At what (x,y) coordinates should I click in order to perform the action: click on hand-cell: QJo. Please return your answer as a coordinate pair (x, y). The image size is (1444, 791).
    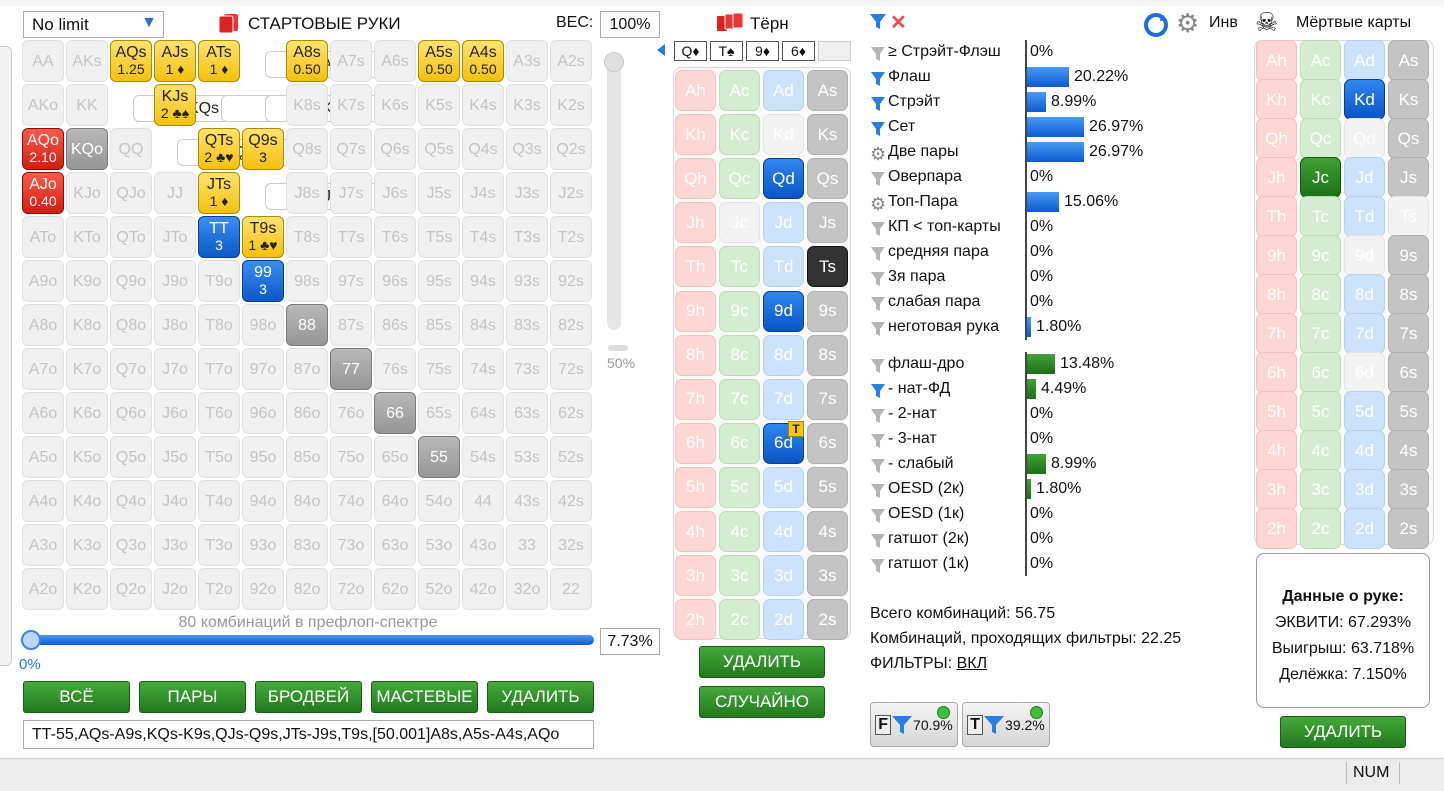
    Looking at the image, I should click on (131, 193).